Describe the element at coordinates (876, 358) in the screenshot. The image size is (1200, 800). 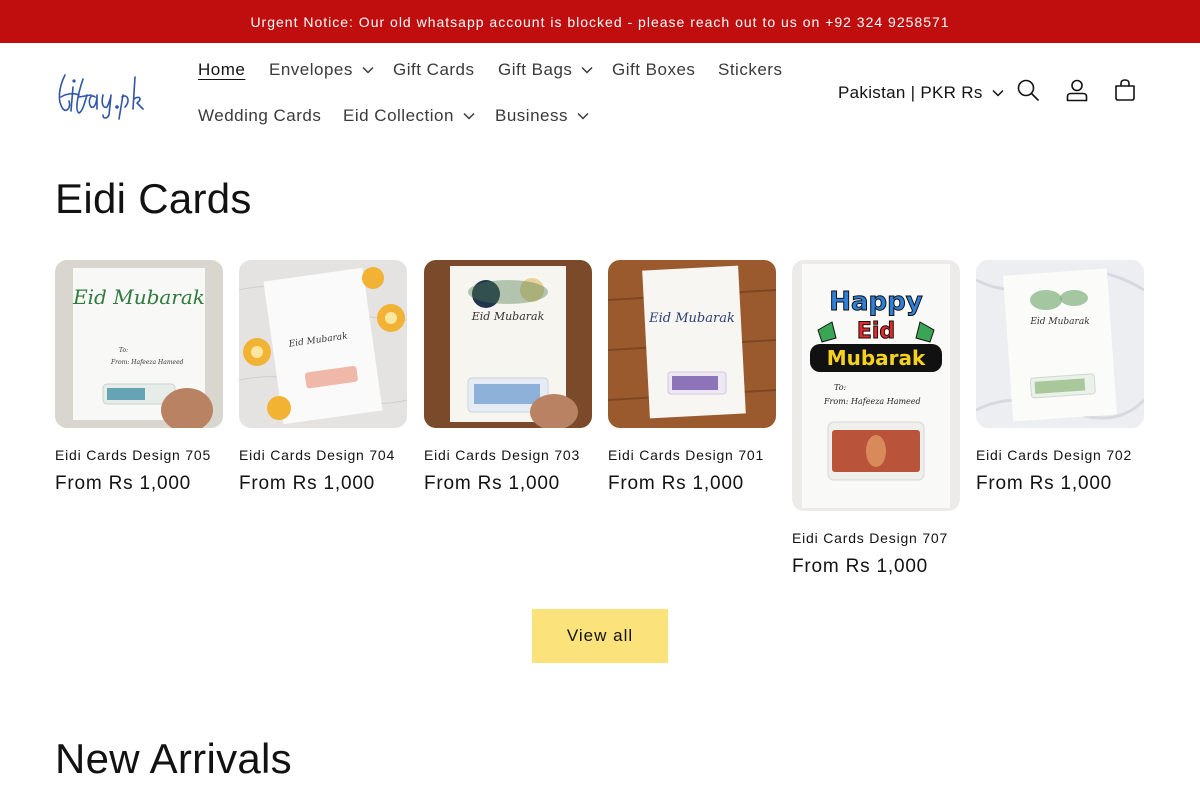
I see `card-text-mubarak: Mubarak` at that location.